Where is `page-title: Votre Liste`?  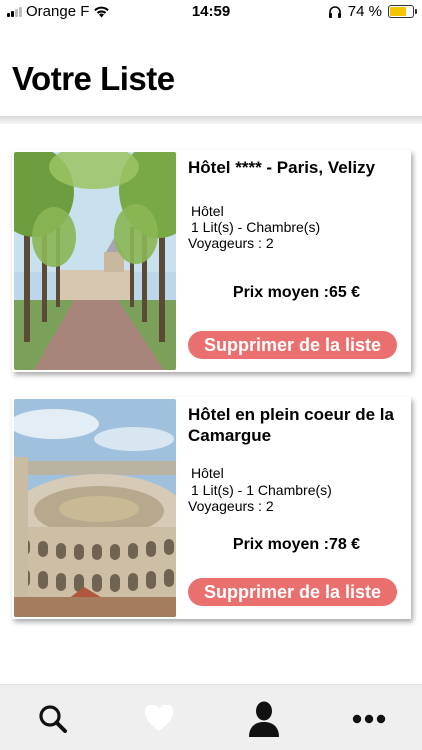
page-title: Votre Liste is located at coordinates (93, 78).